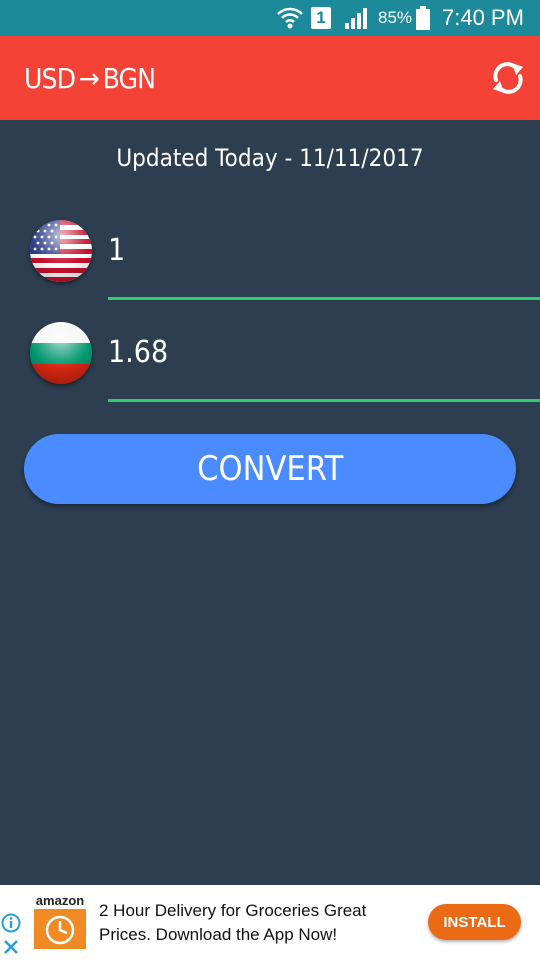 This screenshot has height=960, width=540. What do you see at coordinates (61, 251) in the screenshot?
I see `us-flag-icon` at bounding box center [61, 251].